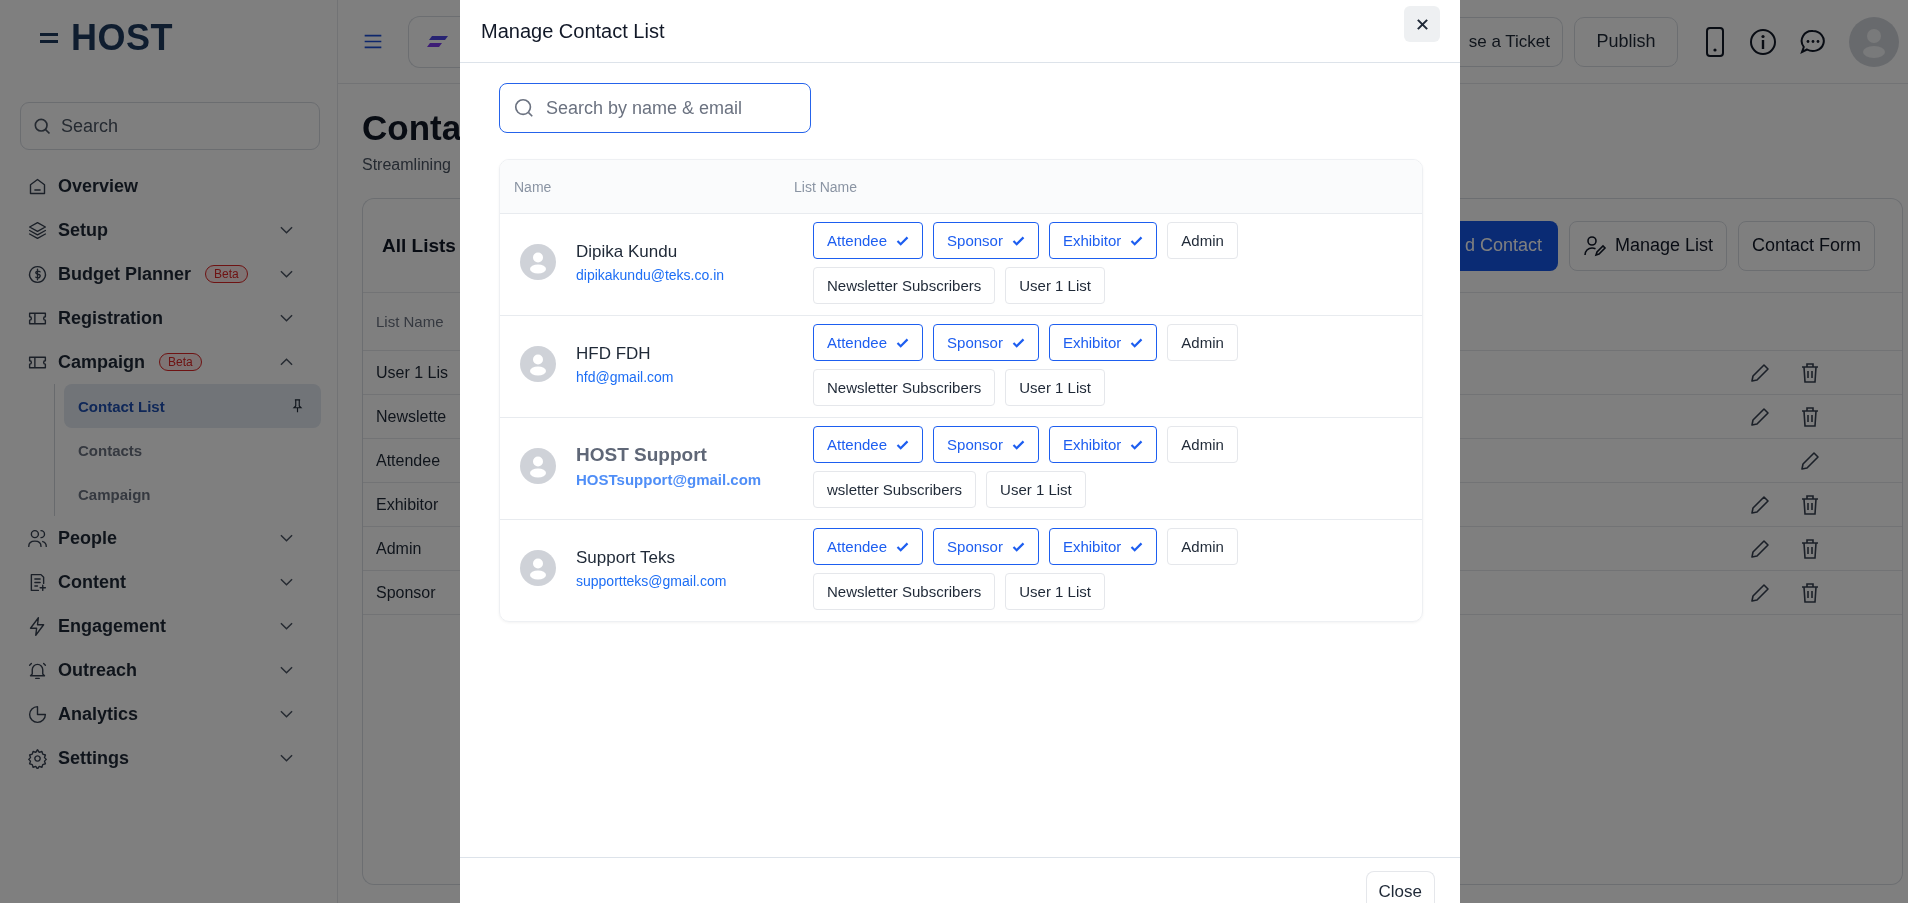  Describe the element at coordinates (642, 455) in the screenshot. I see `contact-name: HOST Support` at that location.